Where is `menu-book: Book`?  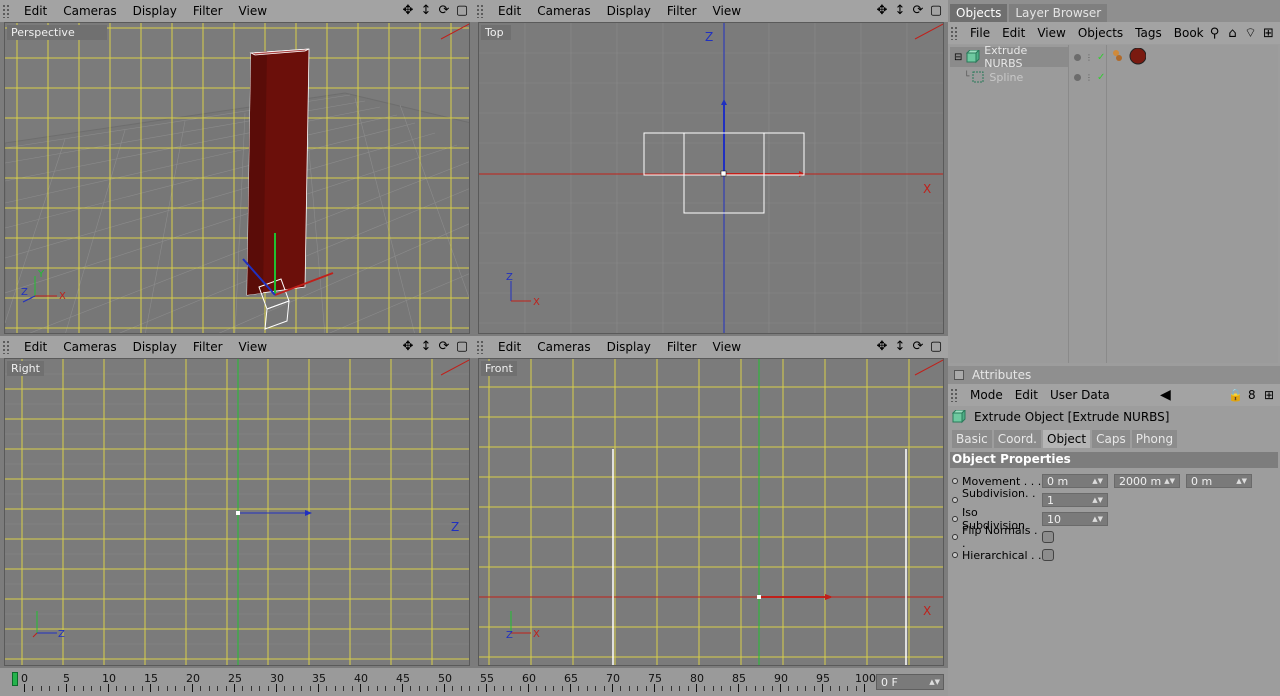 menu-book: Book is located at coordinates (1189, 33).